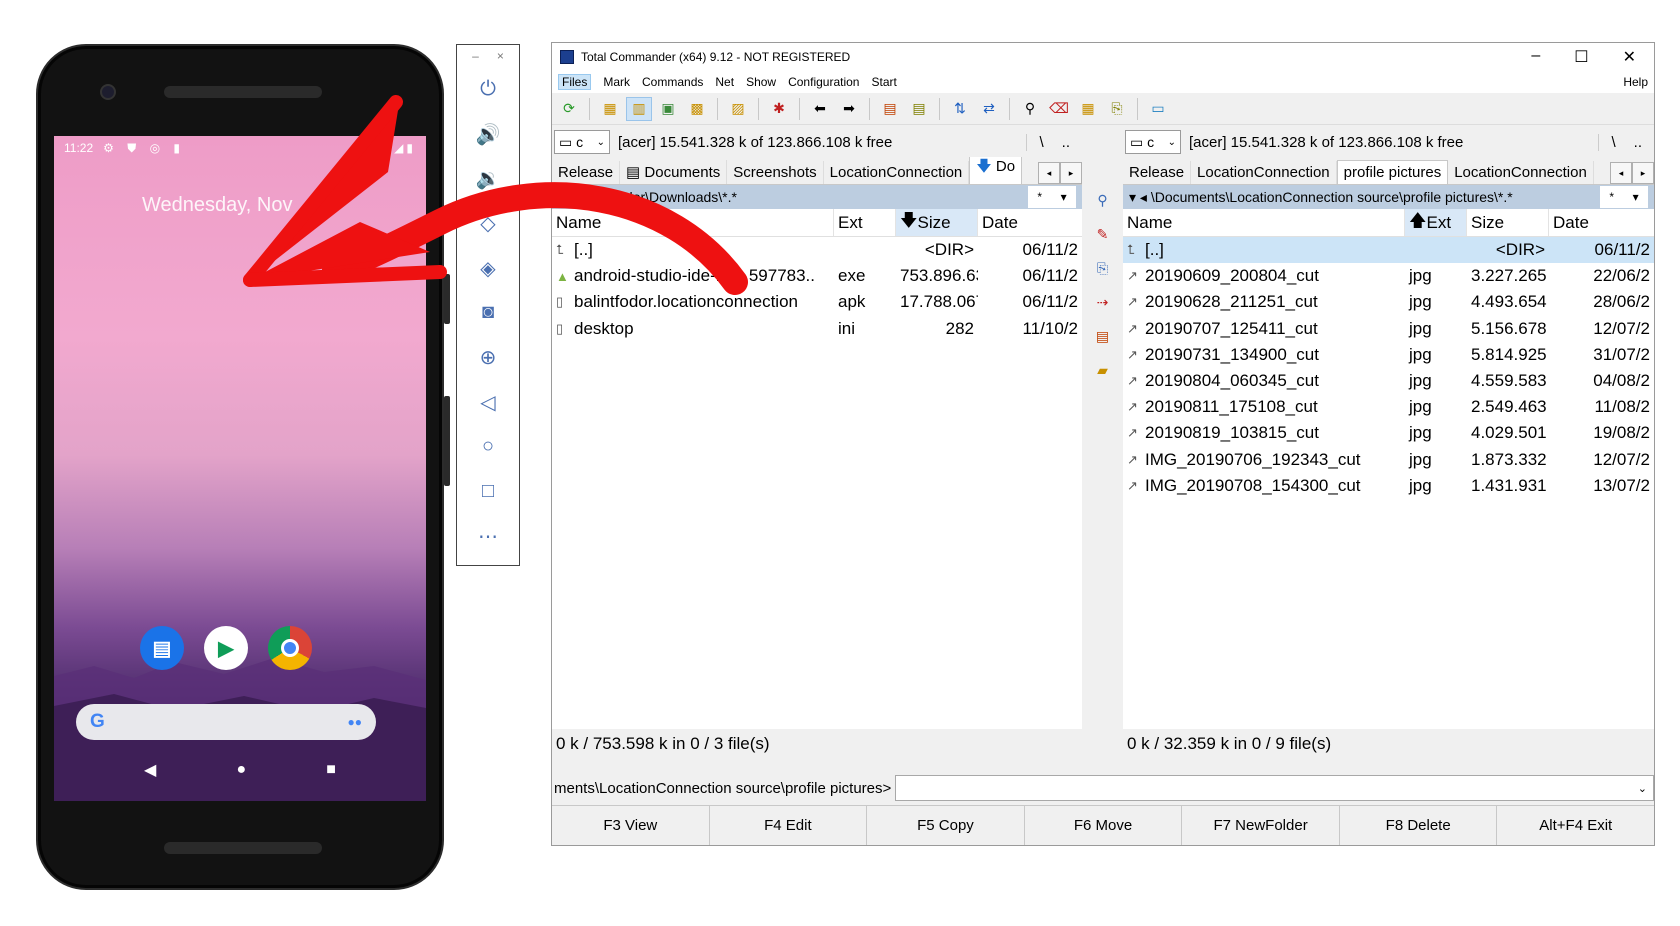  What do you see at coordinates (823, 82) in the screenshot?
I see `menu-configuration: Configuration` at bounding box center [823, 82].